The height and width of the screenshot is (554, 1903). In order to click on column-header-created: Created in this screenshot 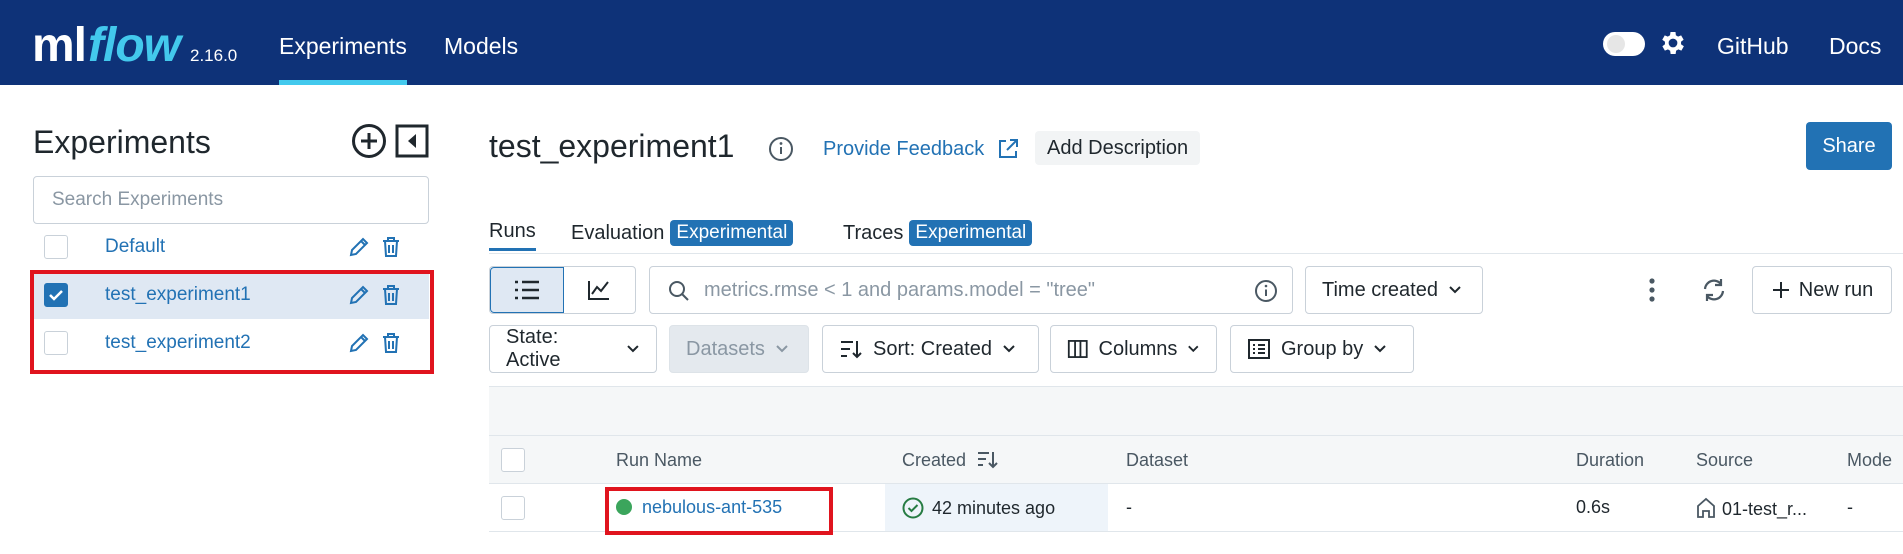, I will do `click(950, 460)`.